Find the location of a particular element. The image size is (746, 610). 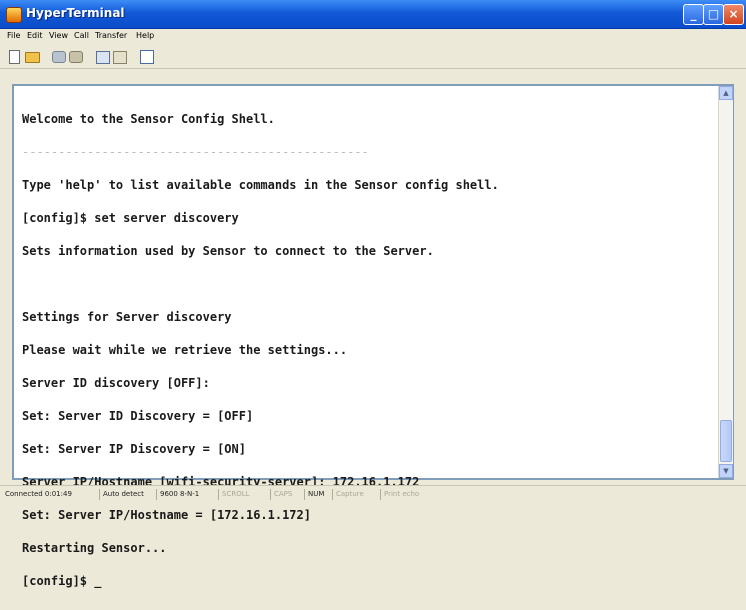

scroll-down-button: ▼ is located at coordinates (726, 471).